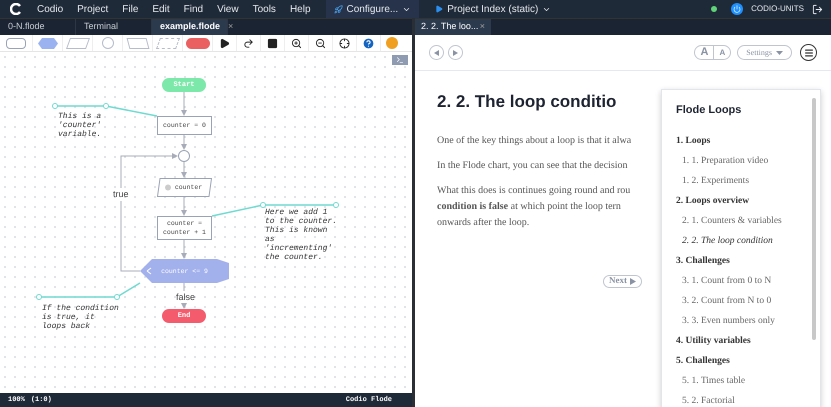 The height and width of the screenshot is (407, 831). Describe the element at coordinates (532, 165) in the screenshot. I see `paragraph-line: In the Flode chart, you can see that the decision` at that location.